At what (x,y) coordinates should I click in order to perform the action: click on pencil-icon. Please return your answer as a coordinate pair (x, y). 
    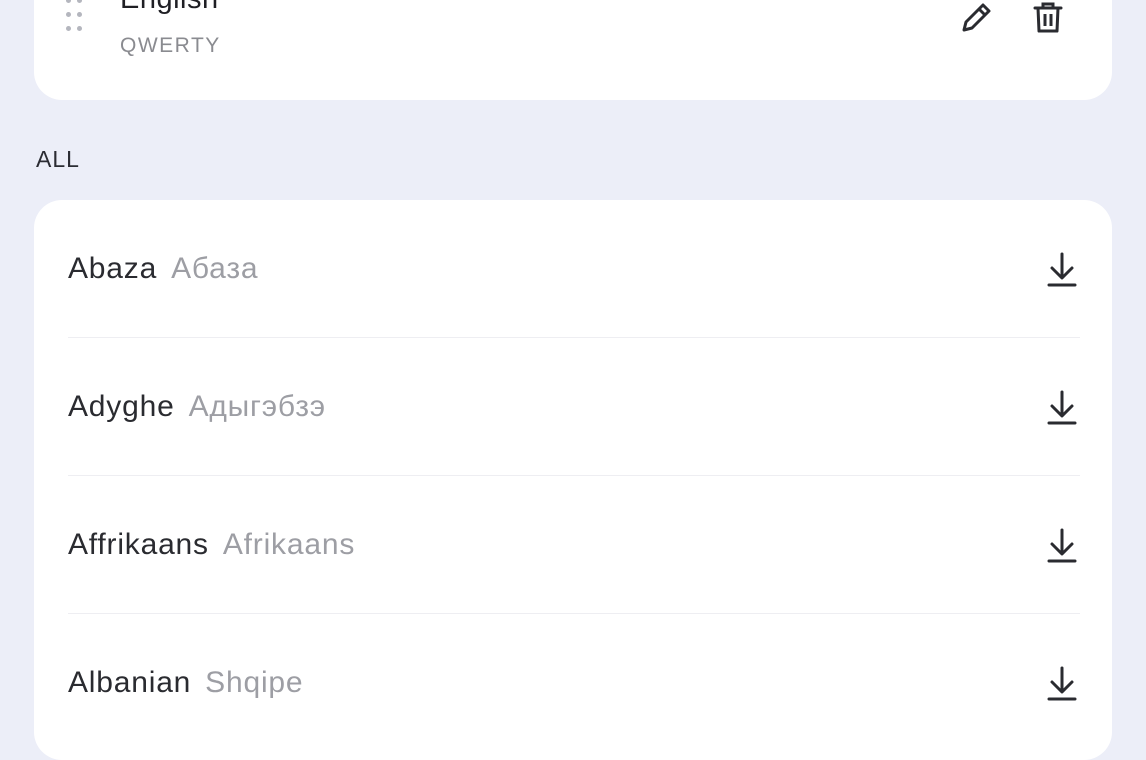
    Looking at the image, I should click on (976, 17).